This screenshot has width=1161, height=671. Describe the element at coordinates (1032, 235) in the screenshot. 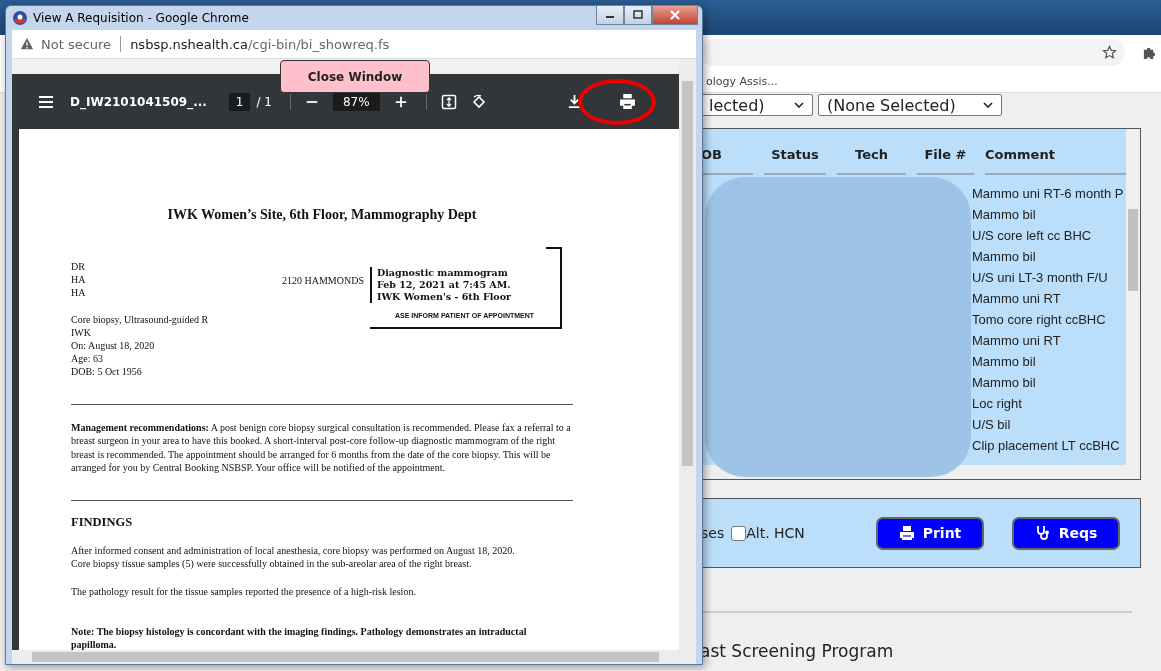

I see `table-cell: U/S core left cc BHC` at that location.